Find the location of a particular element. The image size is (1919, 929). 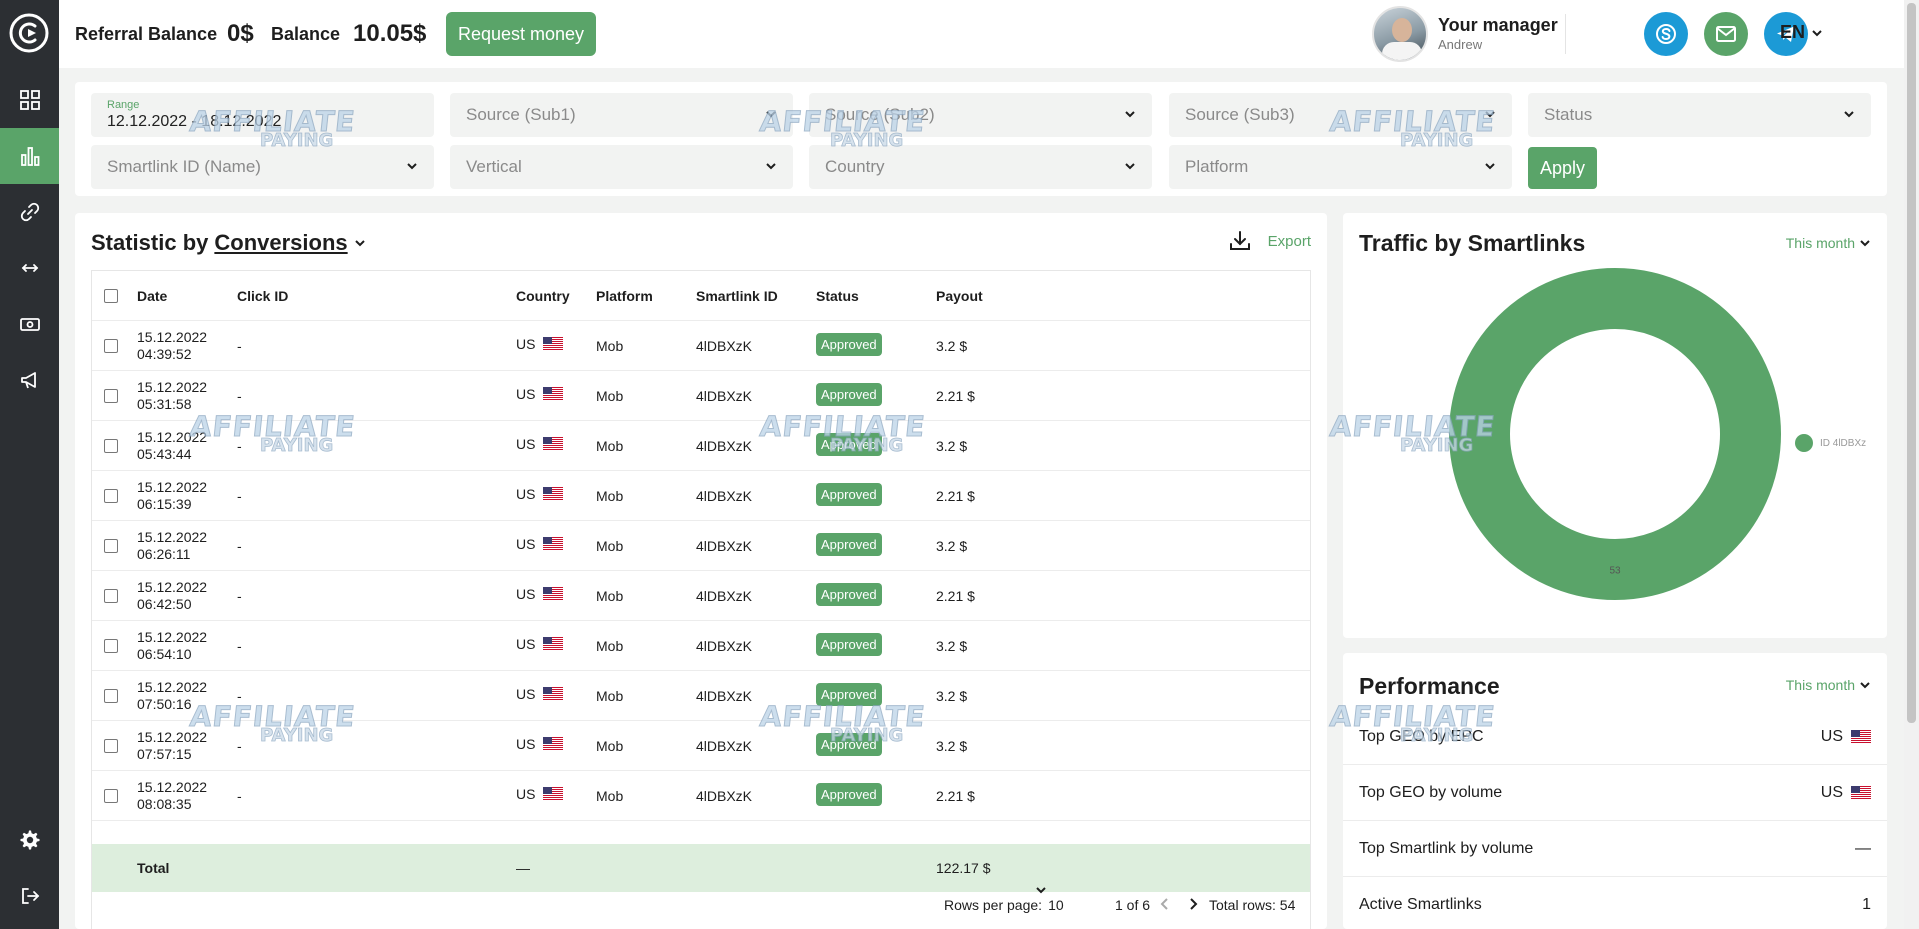

sidebar-item-logout is located at coordinates (29, 896).